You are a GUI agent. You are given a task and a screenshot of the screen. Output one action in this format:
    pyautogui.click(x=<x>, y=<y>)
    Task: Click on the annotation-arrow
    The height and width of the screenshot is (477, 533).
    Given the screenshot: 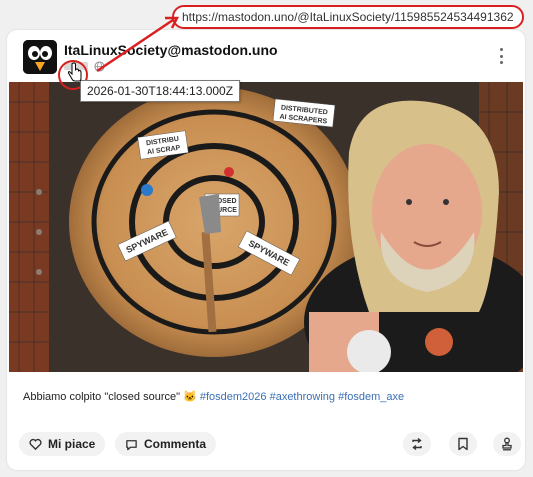 What is the action you would take?
    pyautogui.click(x=138, y=44)
    